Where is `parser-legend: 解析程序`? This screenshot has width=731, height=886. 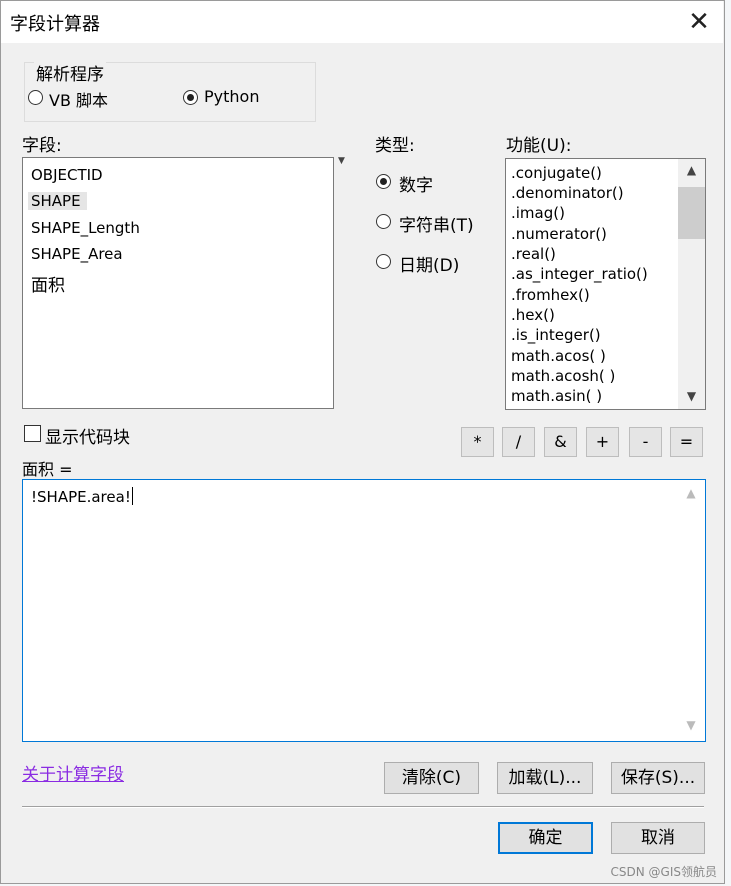 parser-legend: 解析程序 is located at coordinates (70, 72).